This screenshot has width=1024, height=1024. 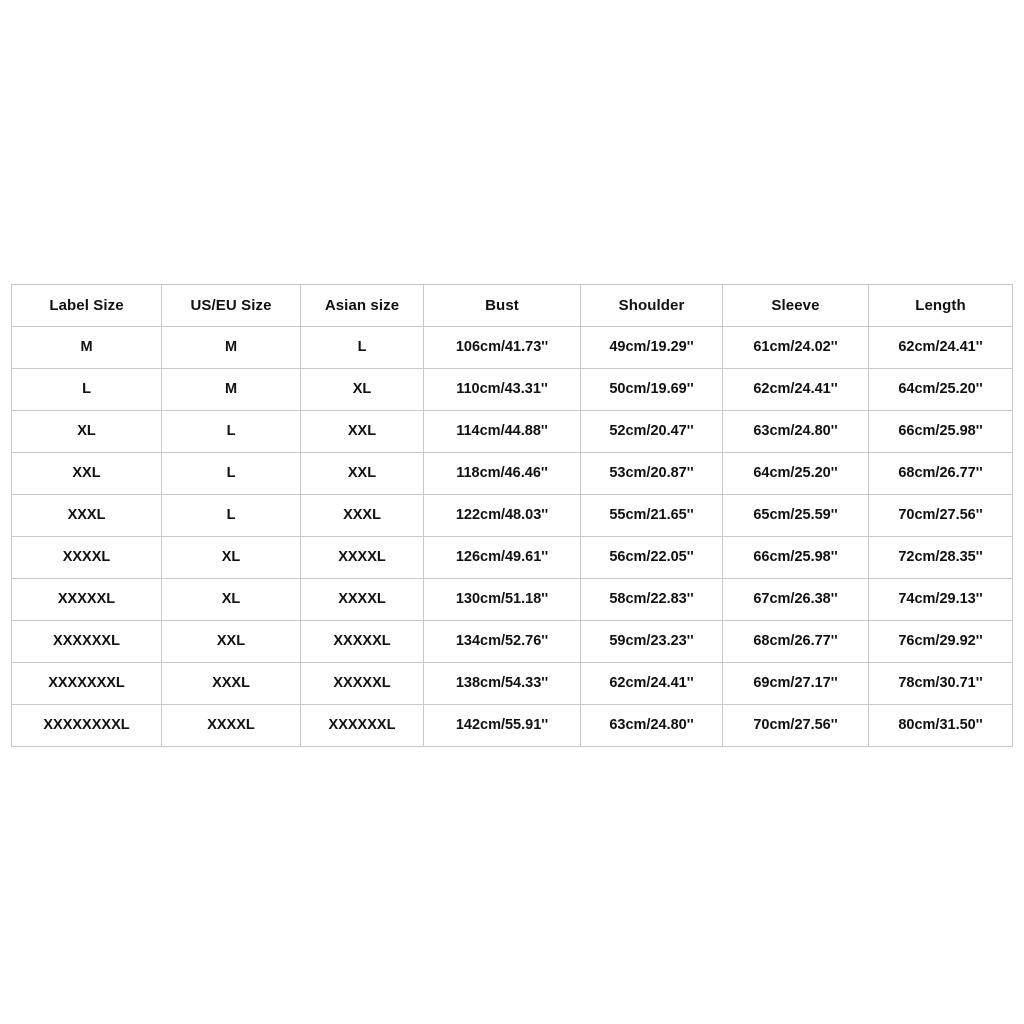 I want to click on cell-sleeve: 67cm/26.38'', so click(x=795, y=599).